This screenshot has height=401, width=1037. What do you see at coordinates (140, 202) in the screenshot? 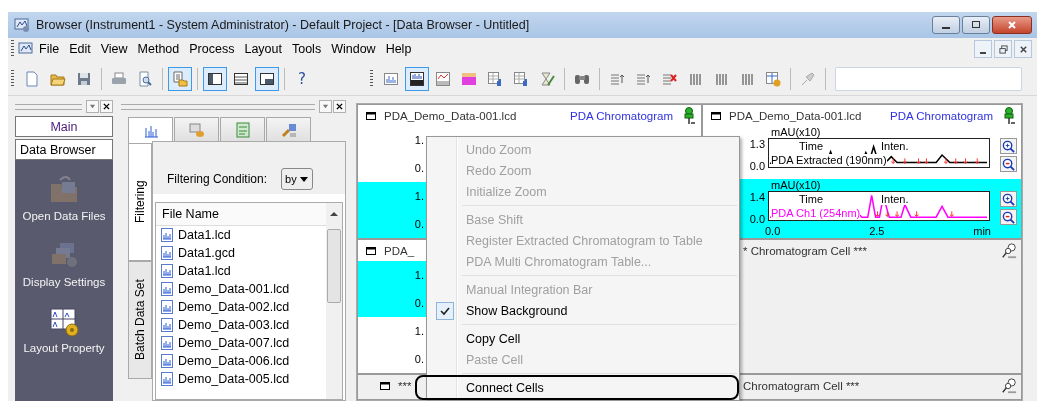
I see `side-tab: Filtering` at bounding box center [140, 202].